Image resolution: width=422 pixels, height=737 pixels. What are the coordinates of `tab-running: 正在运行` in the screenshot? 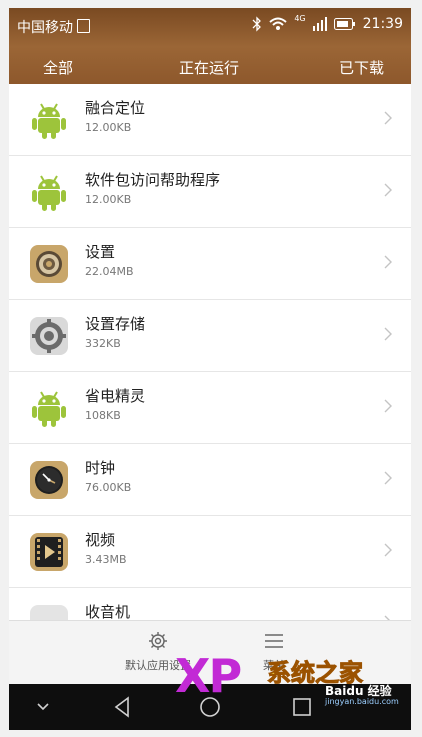 It's located at (209, 67).